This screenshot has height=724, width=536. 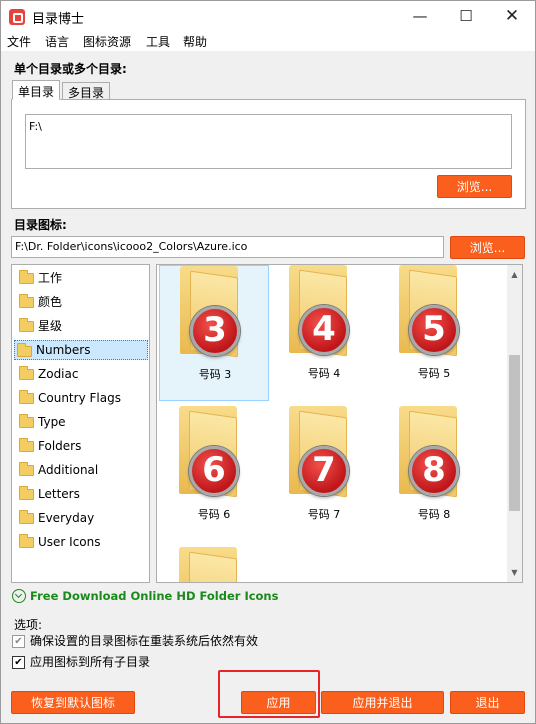 What do you see at coordinates (84, 374) in the screenshot?
I see `tree-item-zodiac: Zodiac` at bounding box center [84, 374].